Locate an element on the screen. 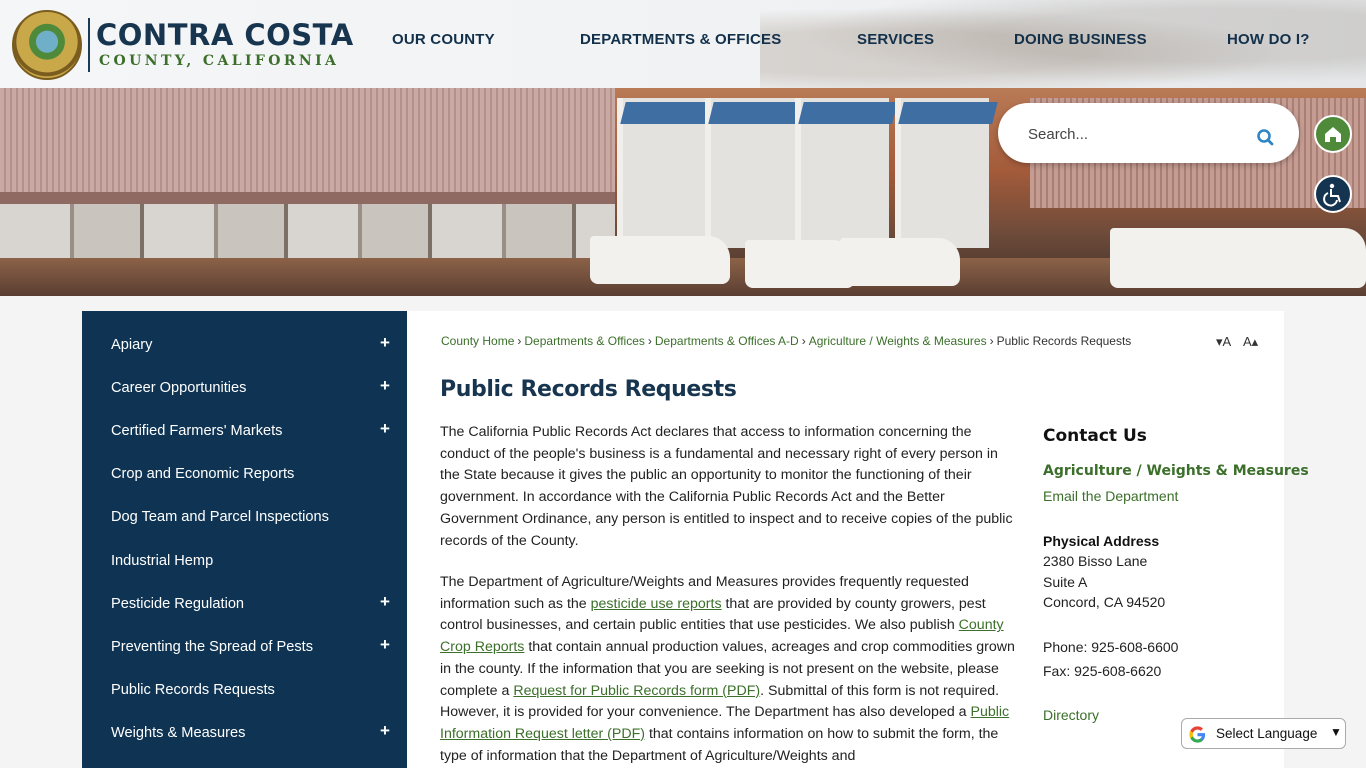 The image size is (1366, 768). breadcrumb-link: Departments & Offices A-D is located at coordinates (727, 341).